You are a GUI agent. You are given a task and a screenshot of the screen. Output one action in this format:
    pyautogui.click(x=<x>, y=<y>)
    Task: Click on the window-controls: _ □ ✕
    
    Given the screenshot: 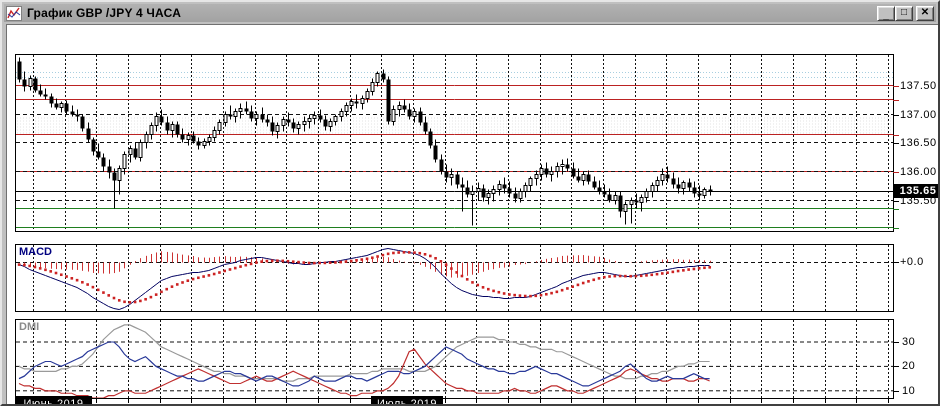 What is the action you would take?
    pyautogui.click(x=905, y=13)
    